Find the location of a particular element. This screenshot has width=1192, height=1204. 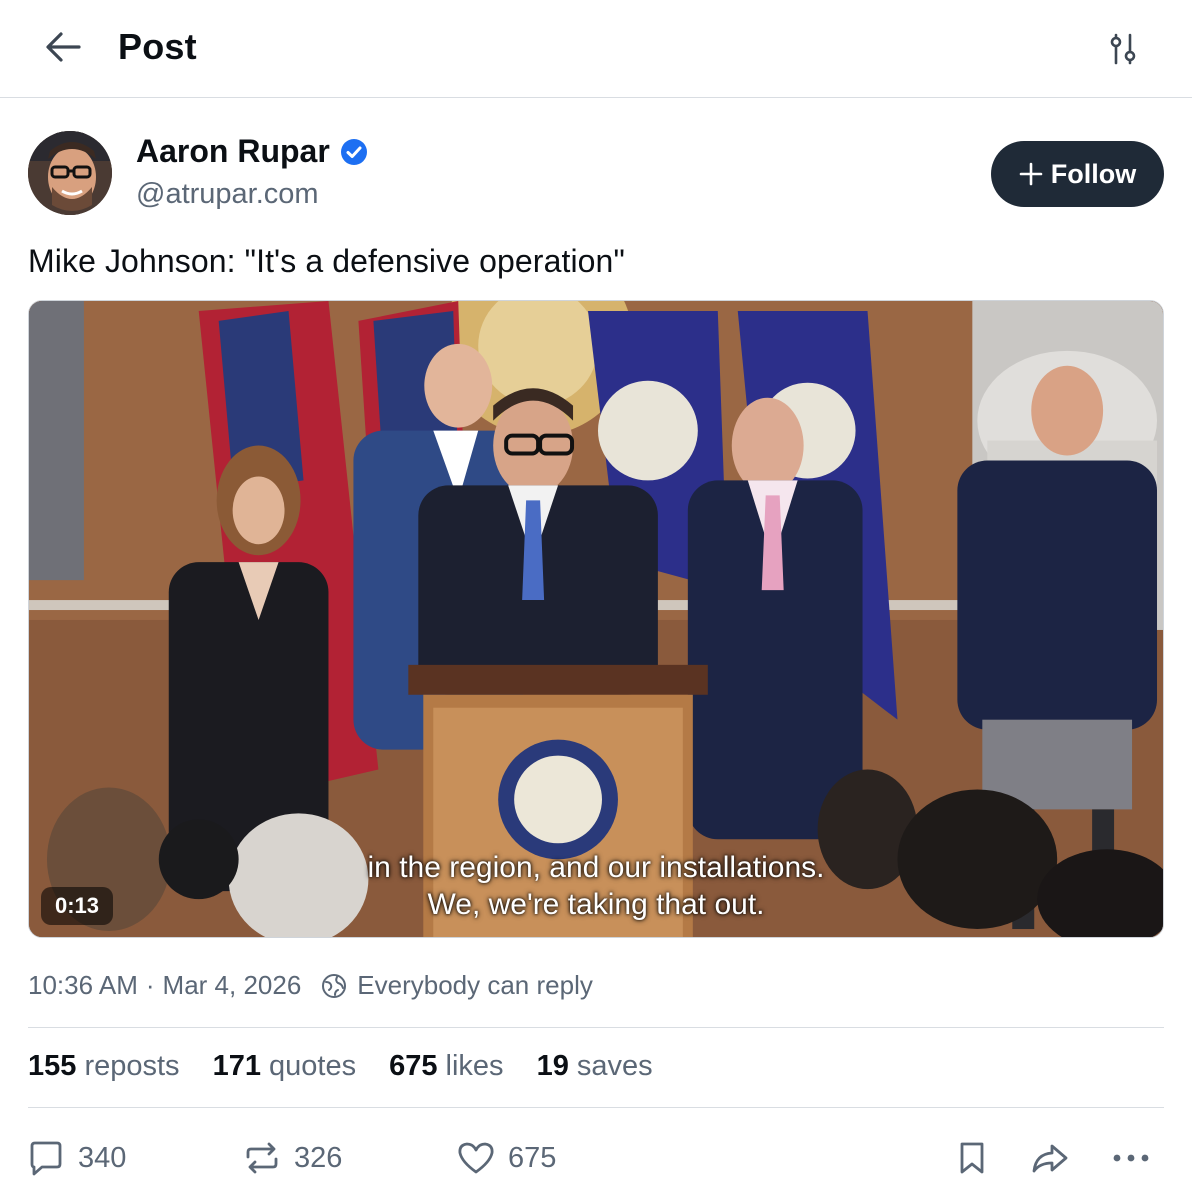

stat-count: 171 is located at coordinates (236, 1066).